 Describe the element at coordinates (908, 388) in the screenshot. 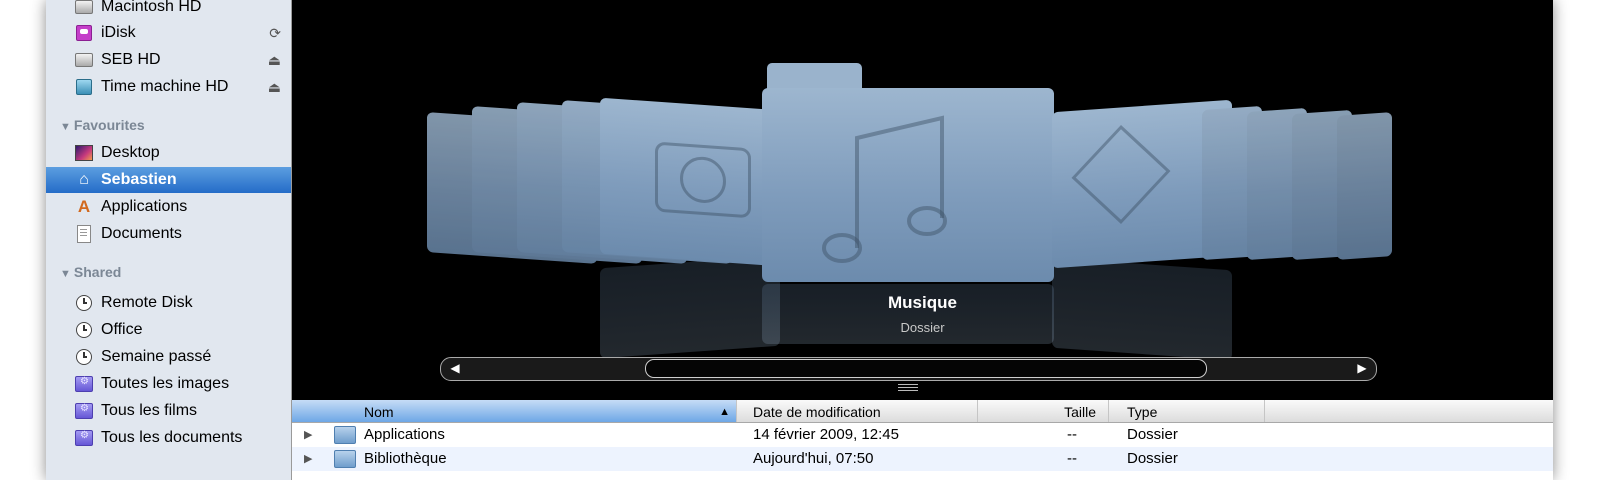

I see `resize-grip-icon` at that location.